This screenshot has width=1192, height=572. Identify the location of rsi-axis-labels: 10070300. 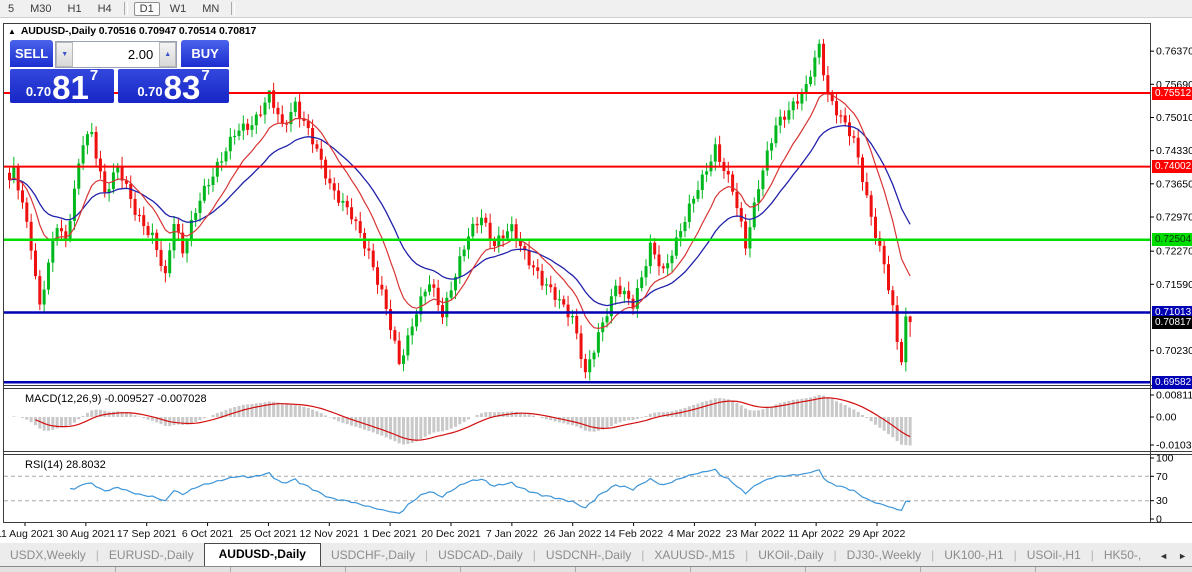
(1162, 489).